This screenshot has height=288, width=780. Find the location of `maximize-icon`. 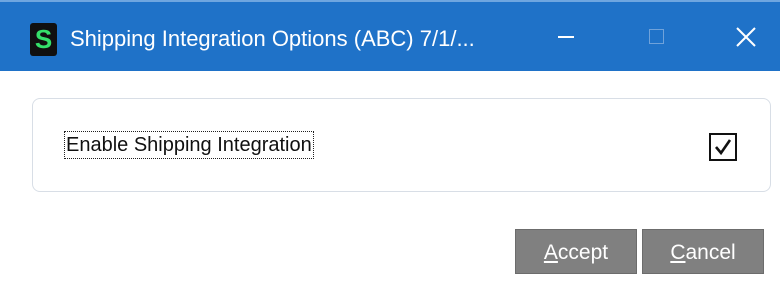

maximize-icon is located at coordinates (656, 36).